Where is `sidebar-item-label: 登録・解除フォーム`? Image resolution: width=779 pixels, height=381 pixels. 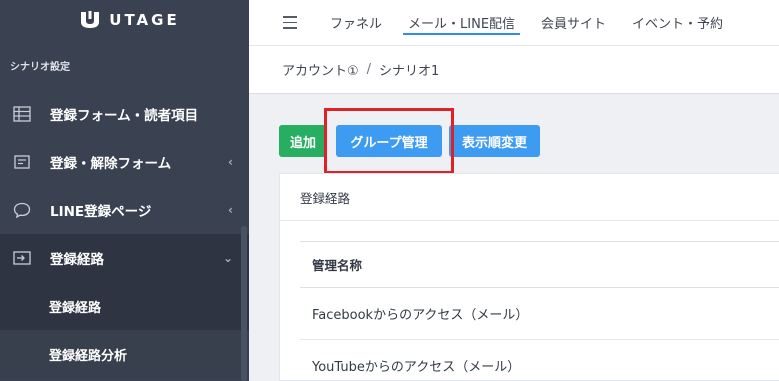 sidebar-item-label: 登録・解除フォーム is located at coordinates (111, 164).